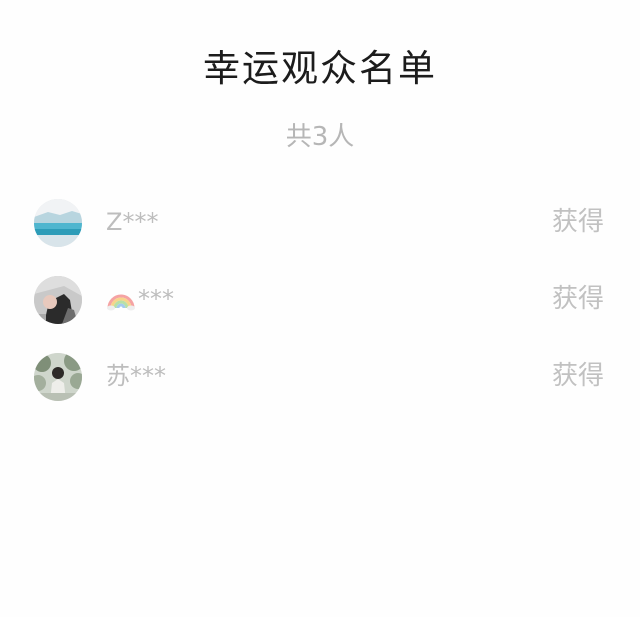 The height and width of the screenshot is (617, 640). Describe the element at coordinates (320, 232) in the screenshot. I see `list-item: Z*** 获得` at that location.